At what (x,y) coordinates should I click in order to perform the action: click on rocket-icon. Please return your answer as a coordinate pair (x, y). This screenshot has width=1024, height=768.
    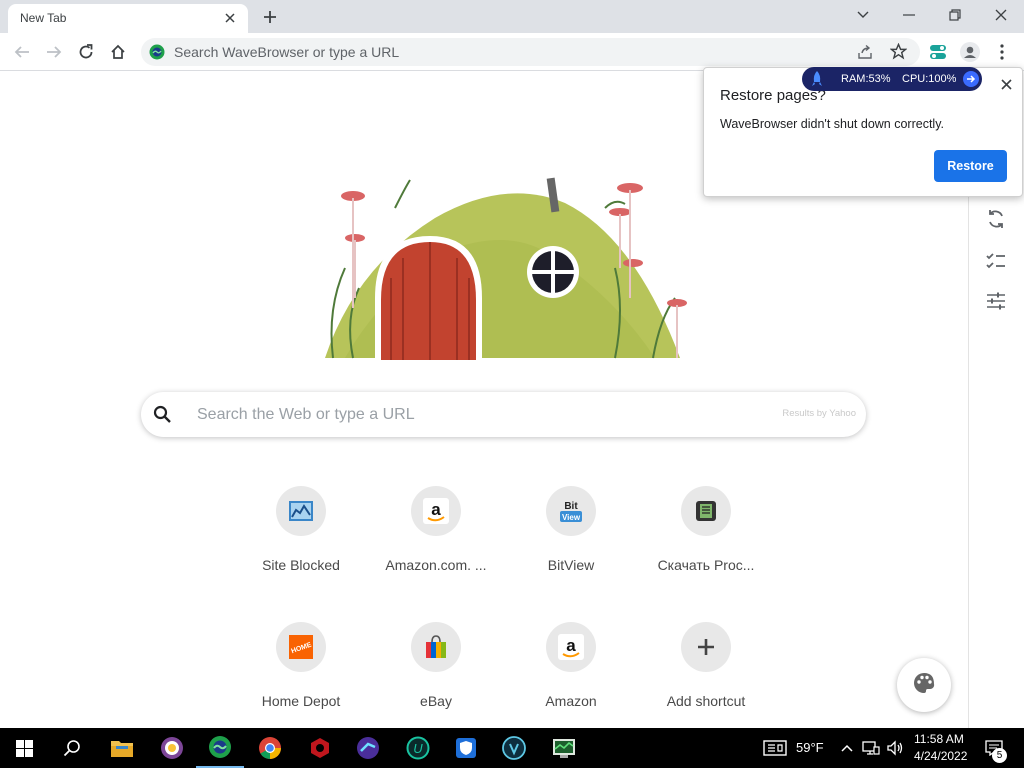
    Looking at the image, I should click on (817, 80).